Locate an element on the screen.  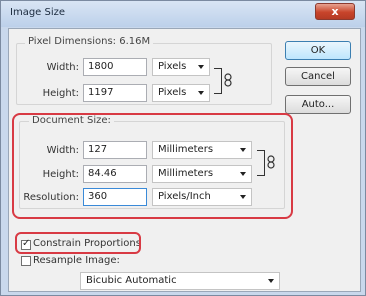
pixel-link-bracket is located at coordinates (218, 81).